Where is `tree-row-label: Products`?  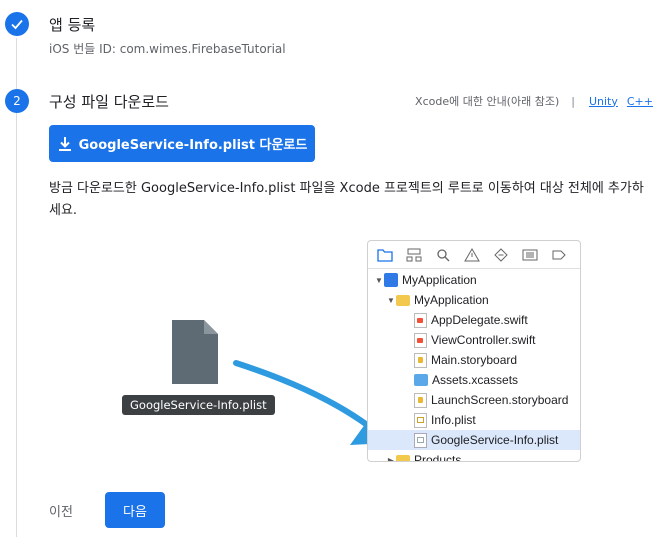
tree-row-label: Products is located at coordinates (438, 457).